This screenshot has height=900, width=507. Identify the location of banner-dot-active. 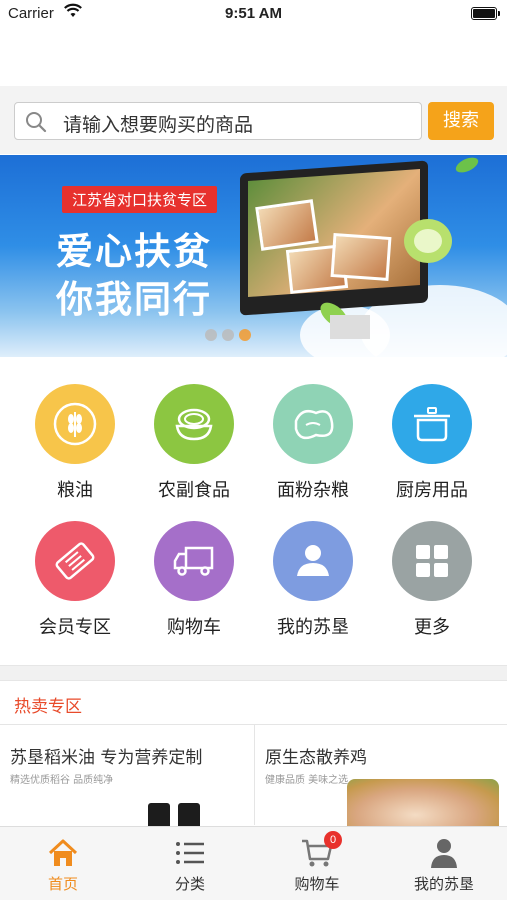
(245, 335).